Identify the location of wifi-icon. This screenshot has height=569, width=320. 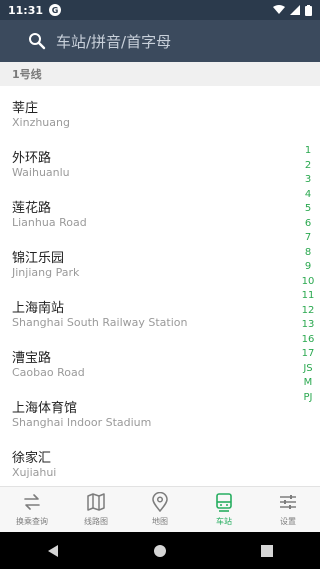
(279, 9).